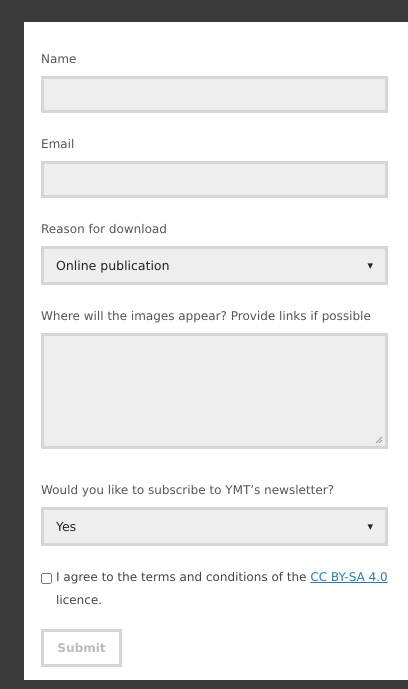  What do you see at coordinates (188, 490) in the screenshot?
I see `field-label: Would you like to subscribe to YMT’s newsletter?` at bounding box center [188, 490].